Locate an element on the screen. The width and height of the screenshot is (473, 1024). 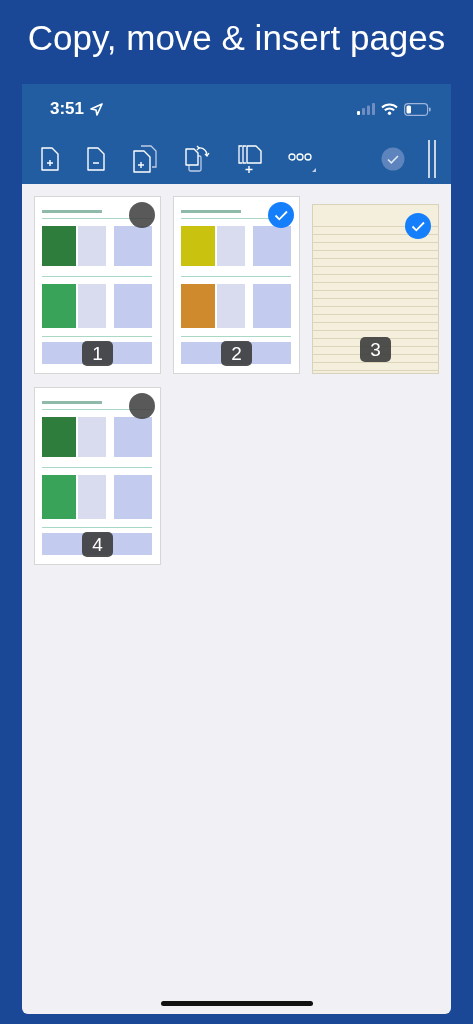
page-number: 4 is located at coordinates (97, 544).